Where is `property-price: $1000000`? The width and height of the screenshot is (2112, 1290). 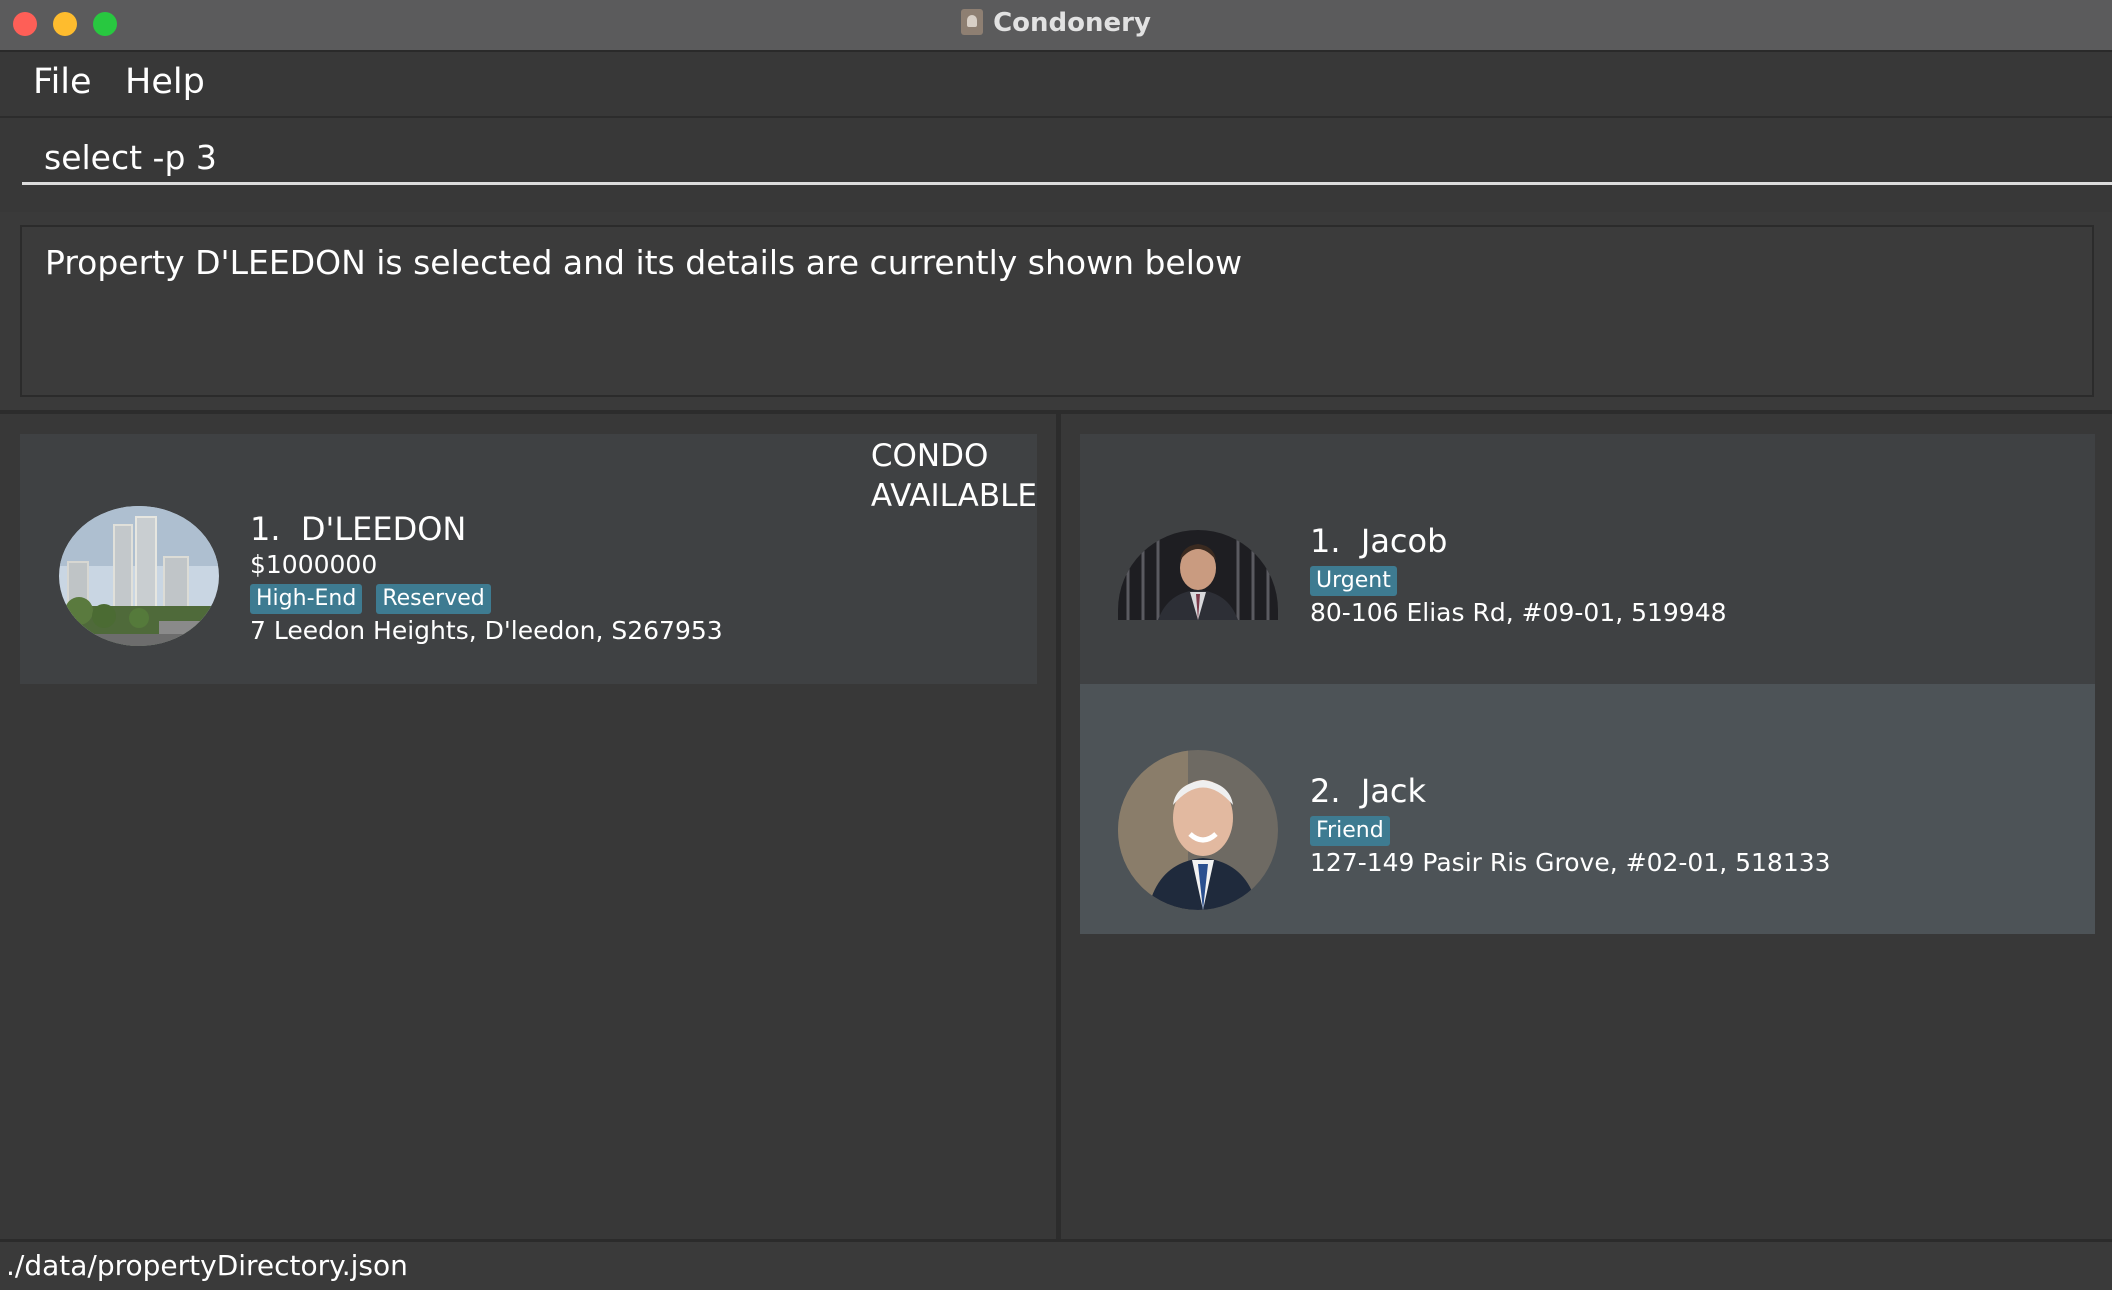
property-price: $1000000 is located at coordinates (314, 564).